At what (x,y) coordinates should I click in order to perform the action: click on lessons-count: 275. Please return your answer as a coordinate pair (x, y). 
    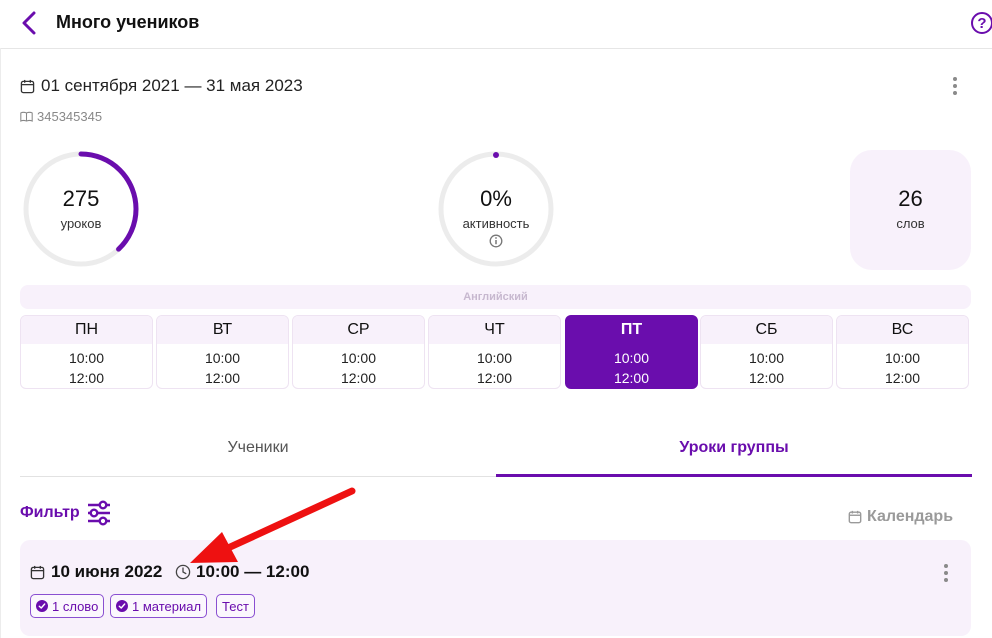
    Looking at the image, I should click on (81, 198).